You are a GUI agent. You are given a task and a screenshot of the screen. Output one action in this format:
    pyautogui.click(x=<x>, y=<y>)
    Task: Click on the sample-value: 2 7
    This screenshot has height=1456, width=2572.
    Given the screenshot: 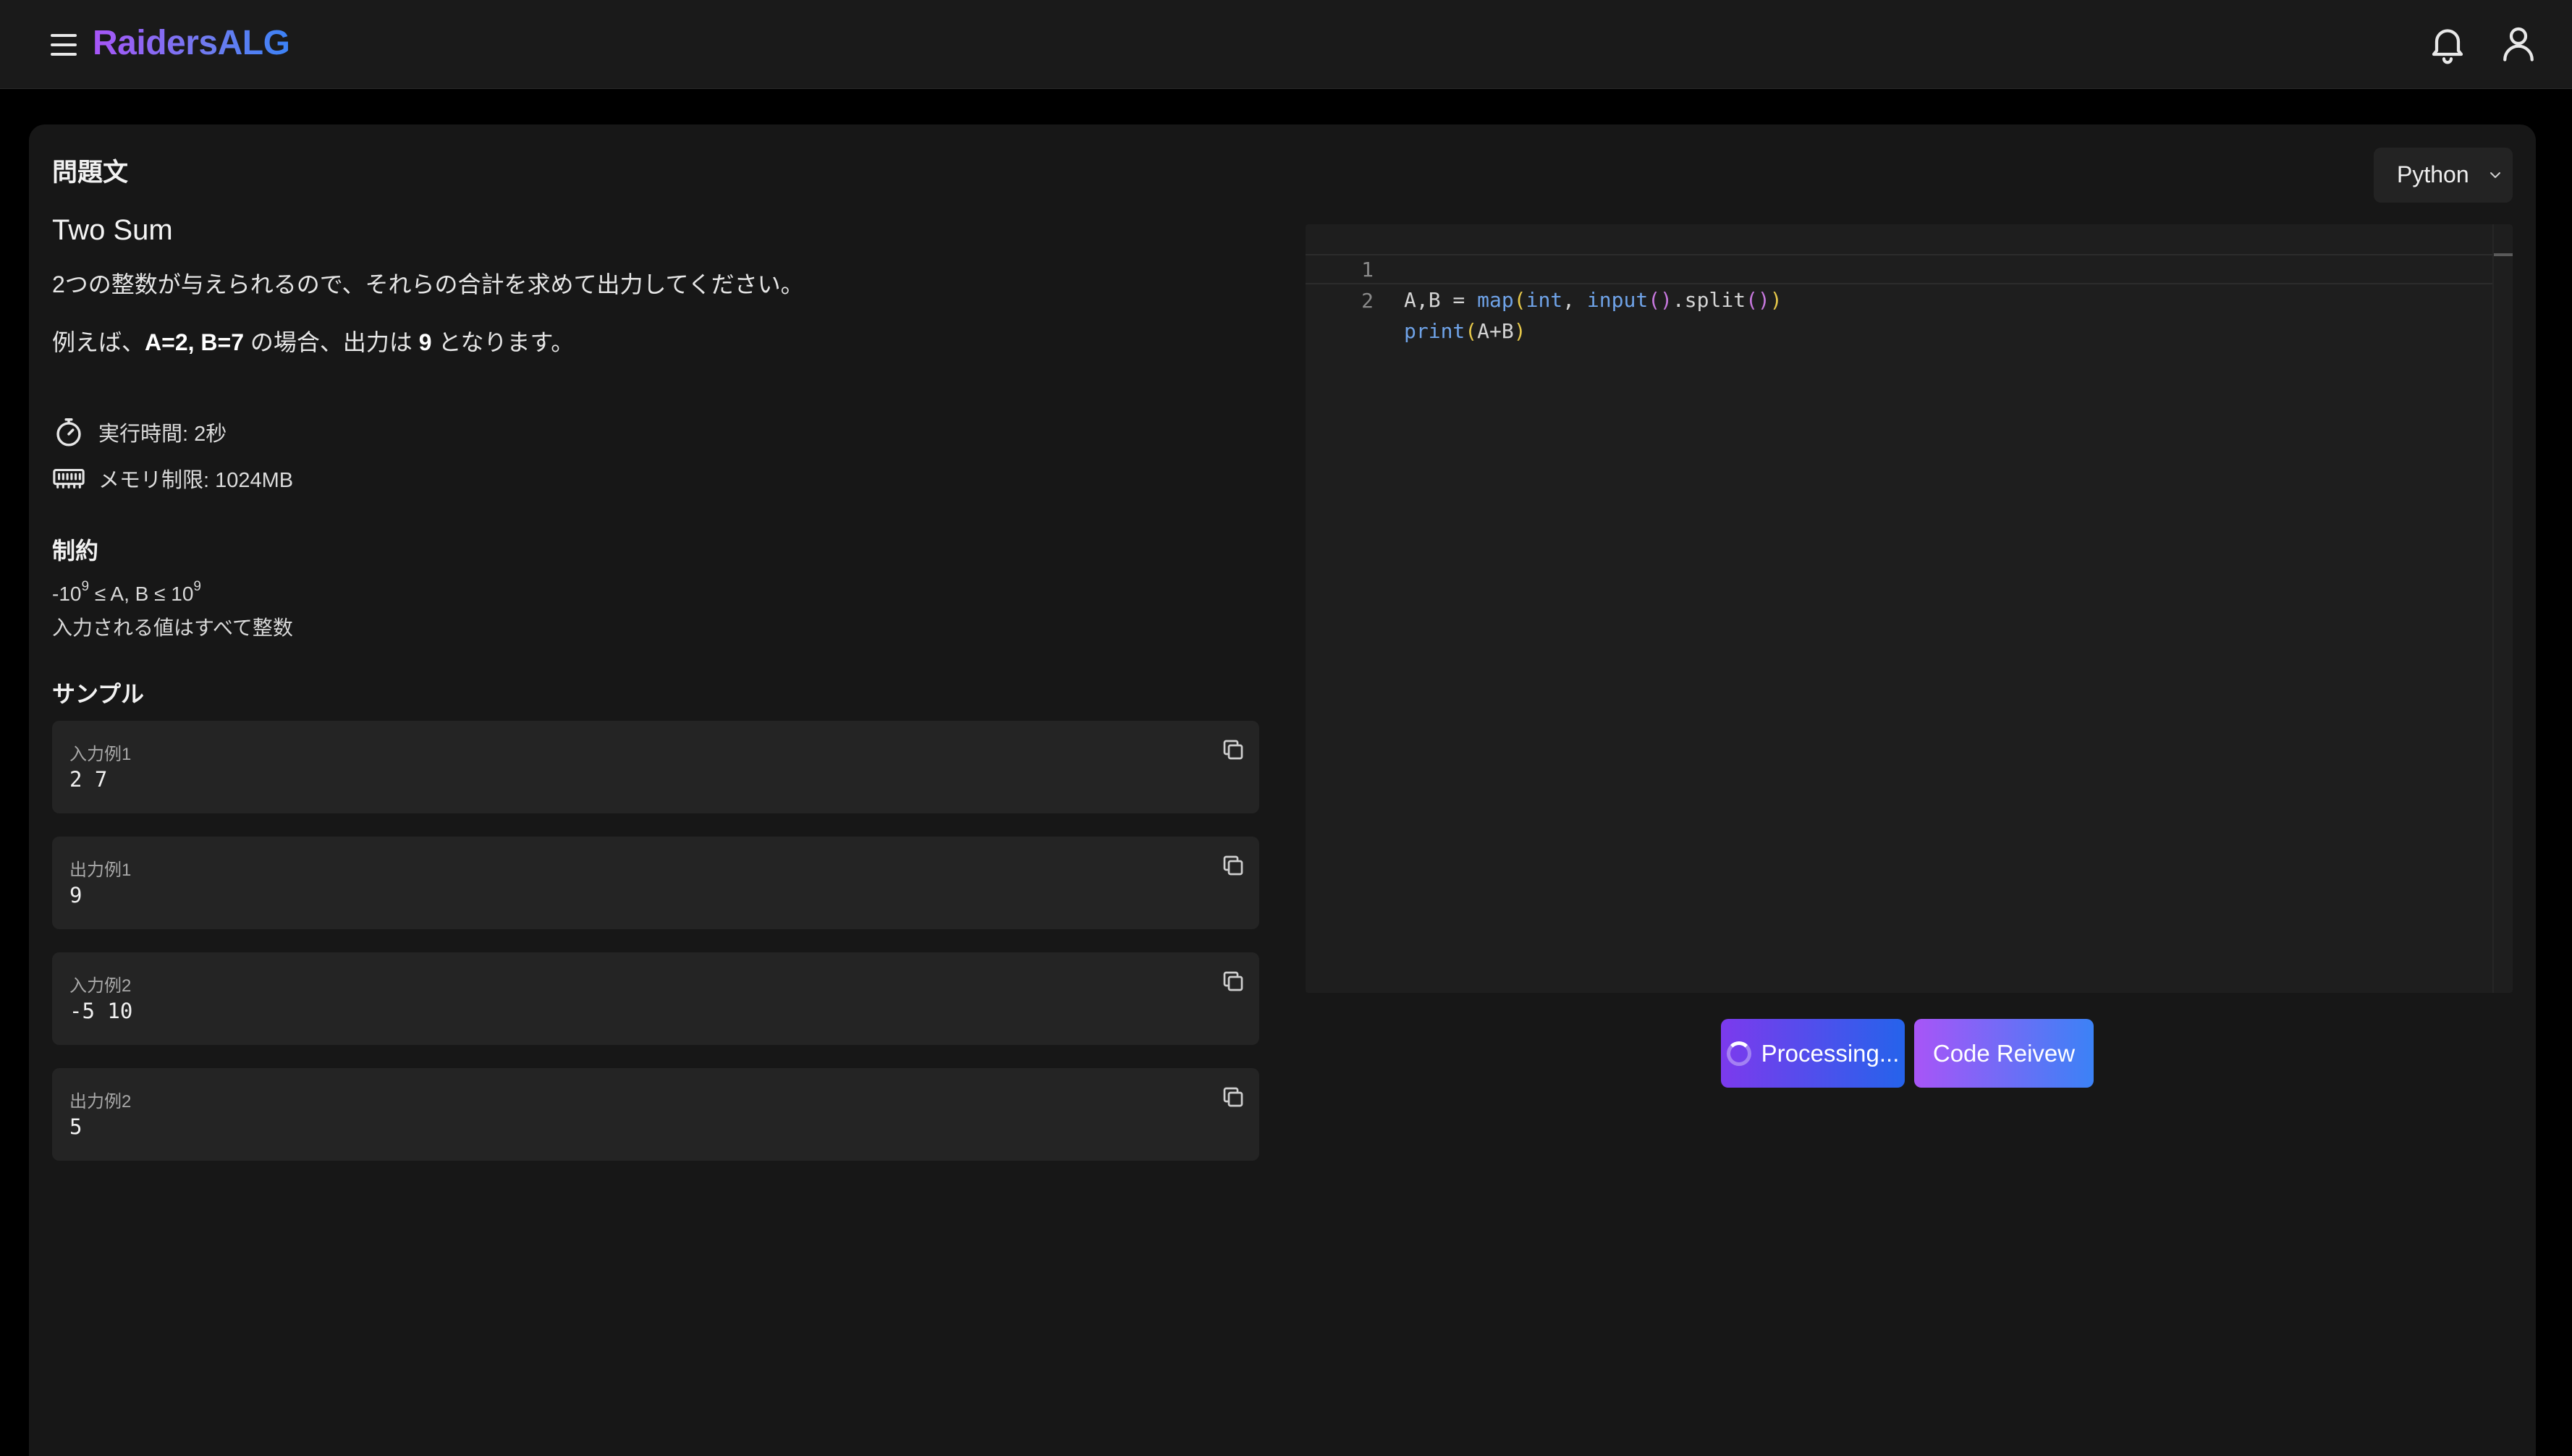 What is the action you would take?
    pyautogui.click(x=88, y=780)
    